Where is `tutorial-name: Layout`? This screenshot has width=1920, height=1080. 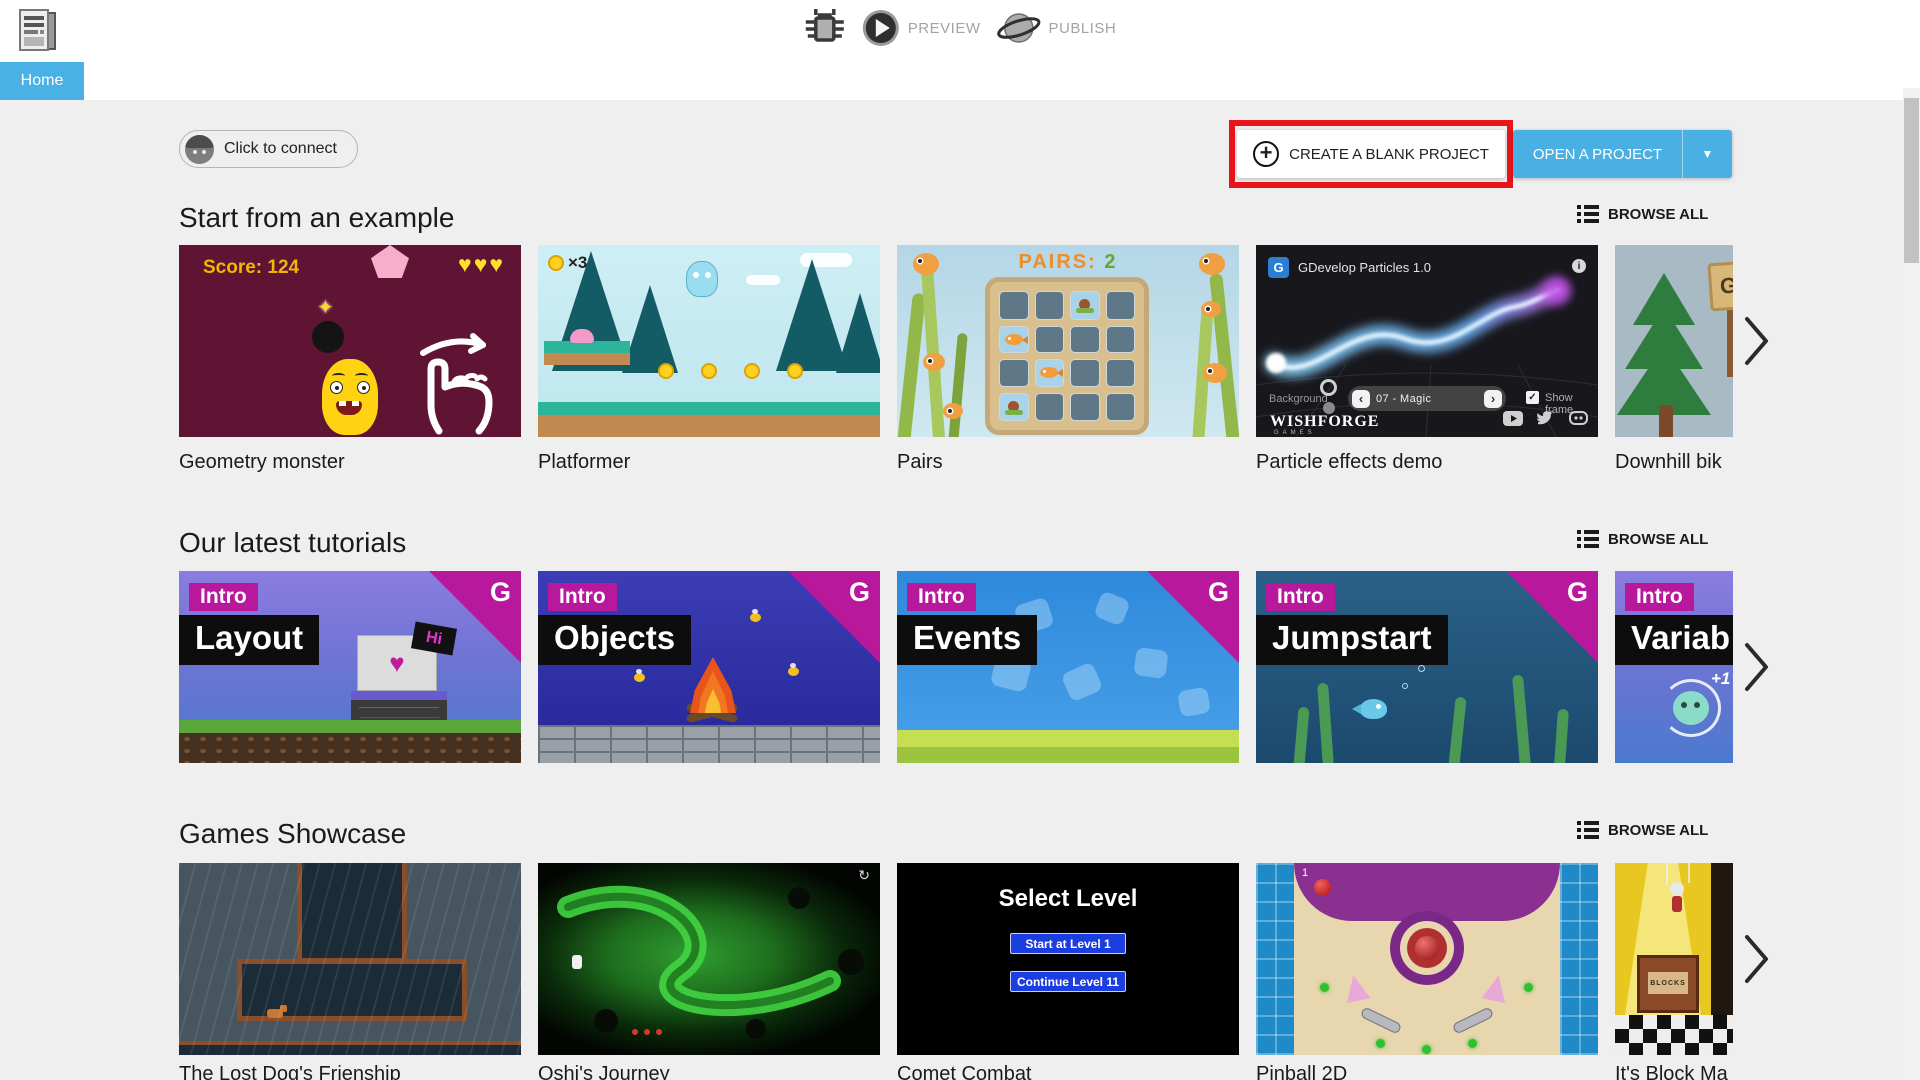 tutorial-name: Layout is located at coordinates (249, 640).